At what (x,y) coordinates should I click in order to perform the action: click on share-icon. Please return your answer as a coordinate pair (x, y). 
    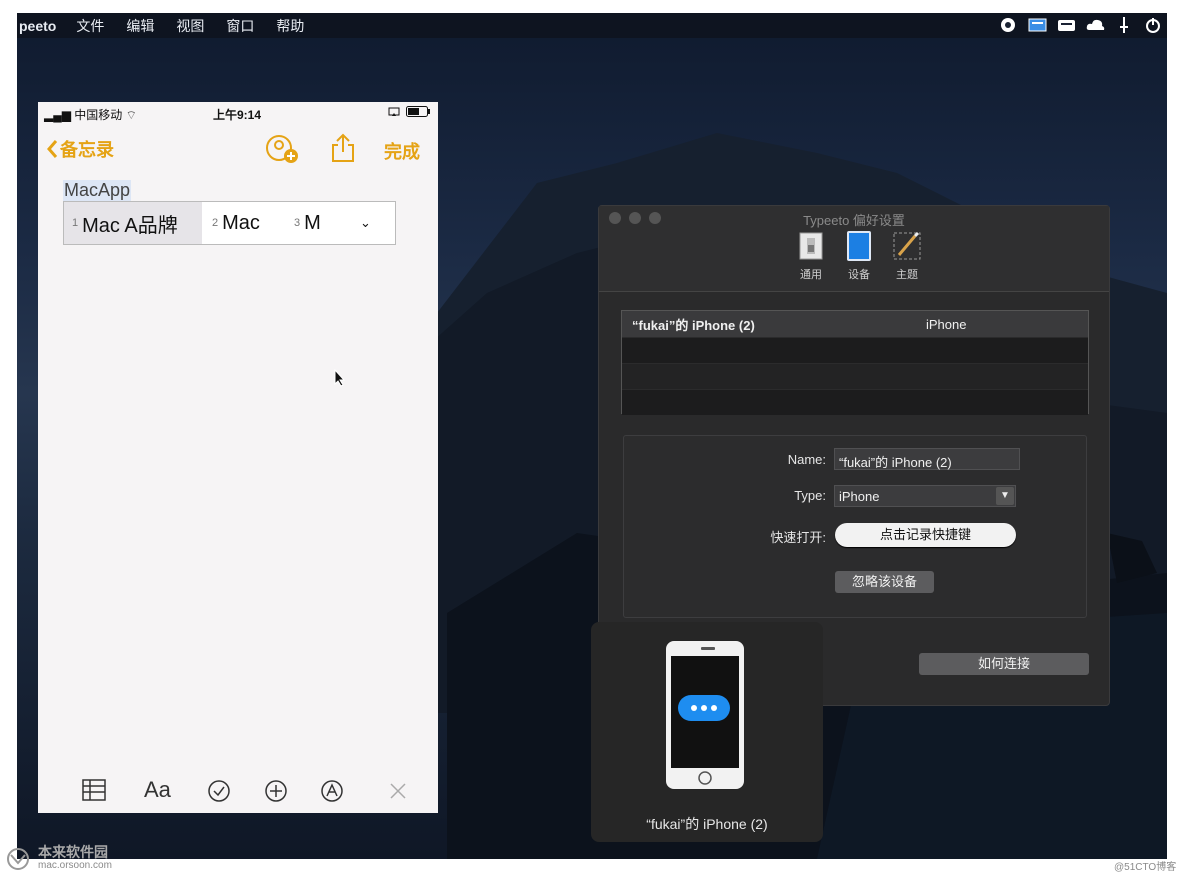
    Looking at the image, I should click on (343, 148).